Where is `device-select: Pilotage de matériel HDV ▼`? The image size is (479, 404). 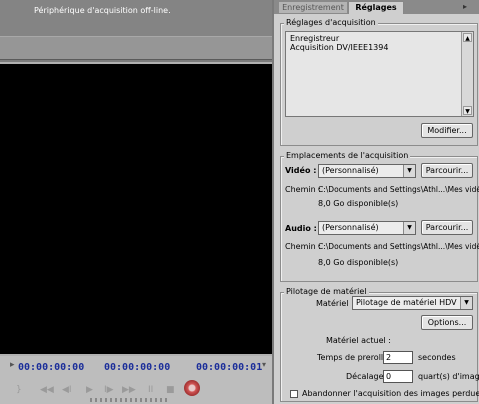
device-select: Pilotage de matériel HDV ▼ is located at coordinates (412, 303).